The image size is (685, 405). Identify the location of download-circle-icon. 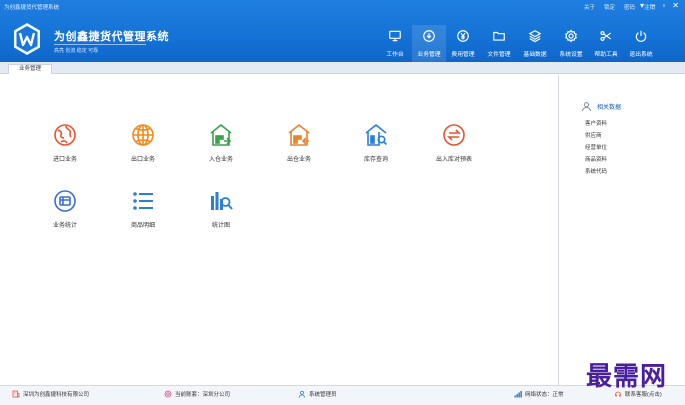
(429, 36).